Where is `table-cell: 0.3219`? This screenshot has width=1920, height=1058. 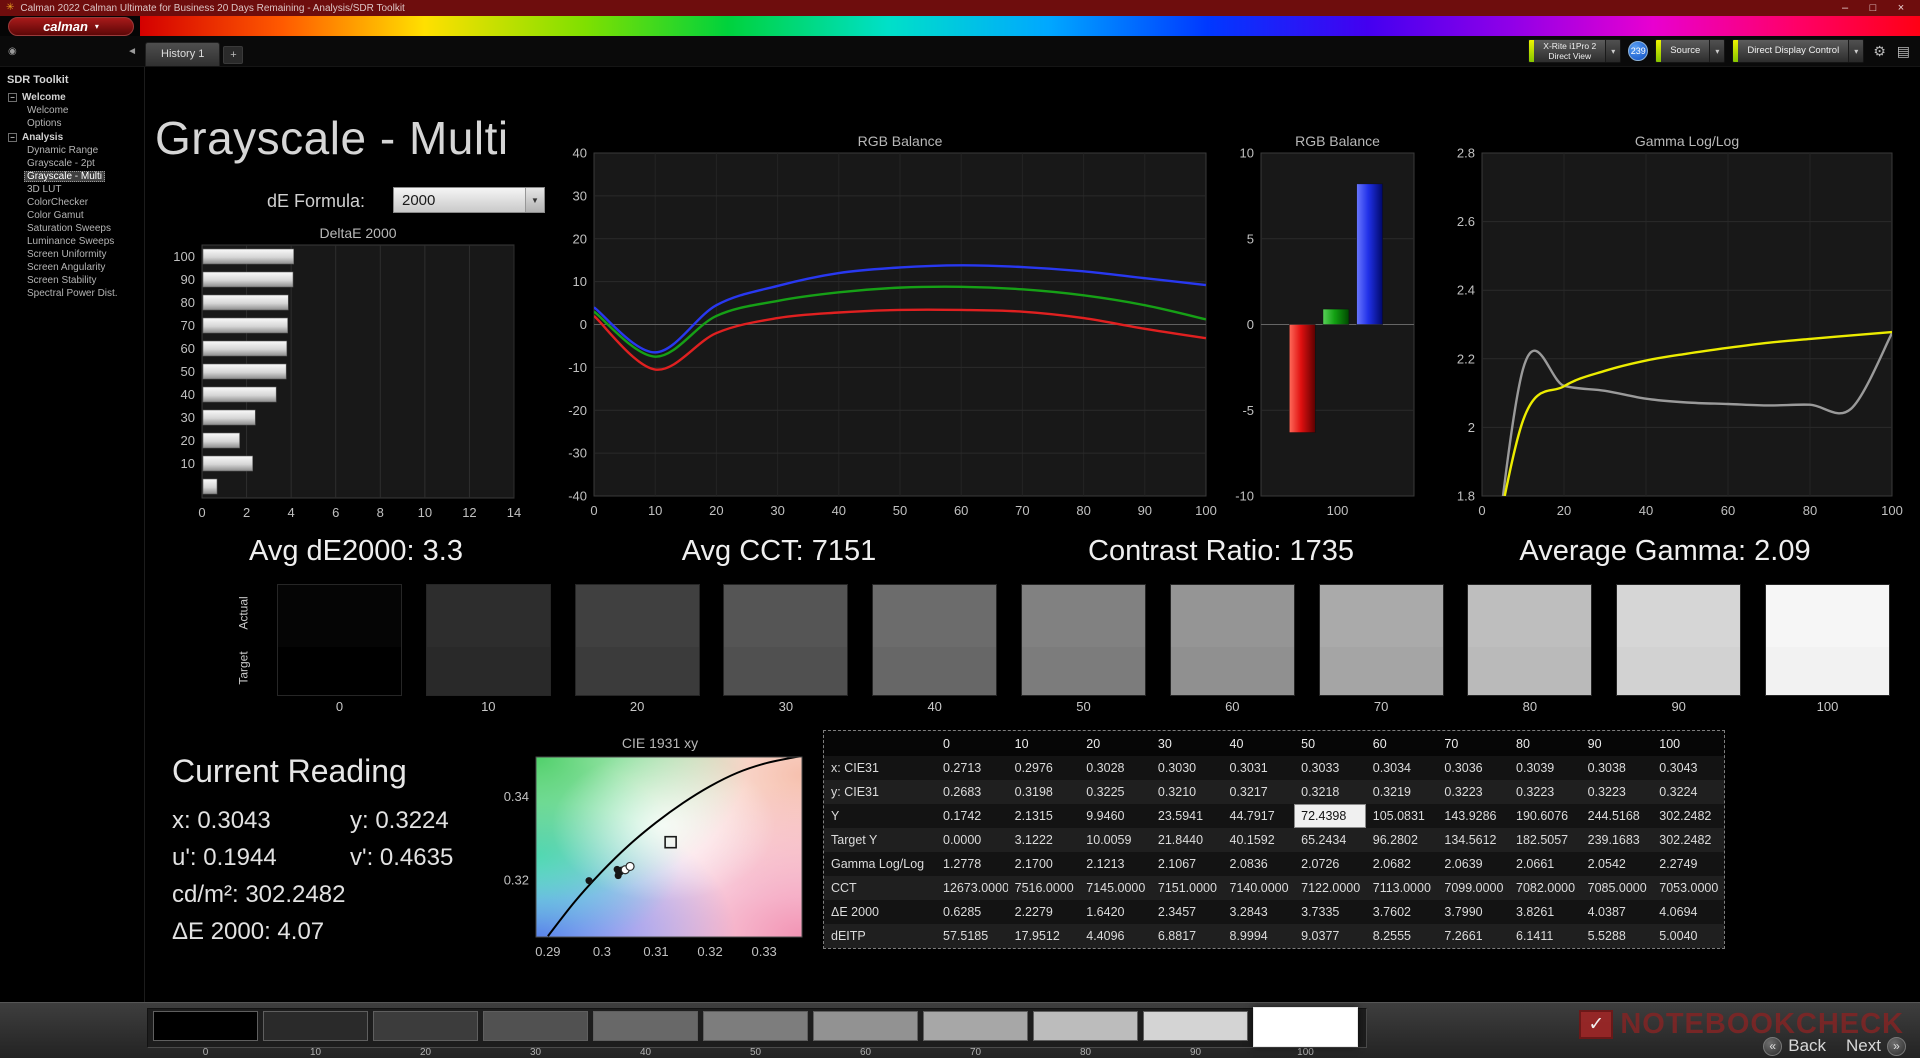 table-cell: 0.3219 is located at coordinates (1402, 792).